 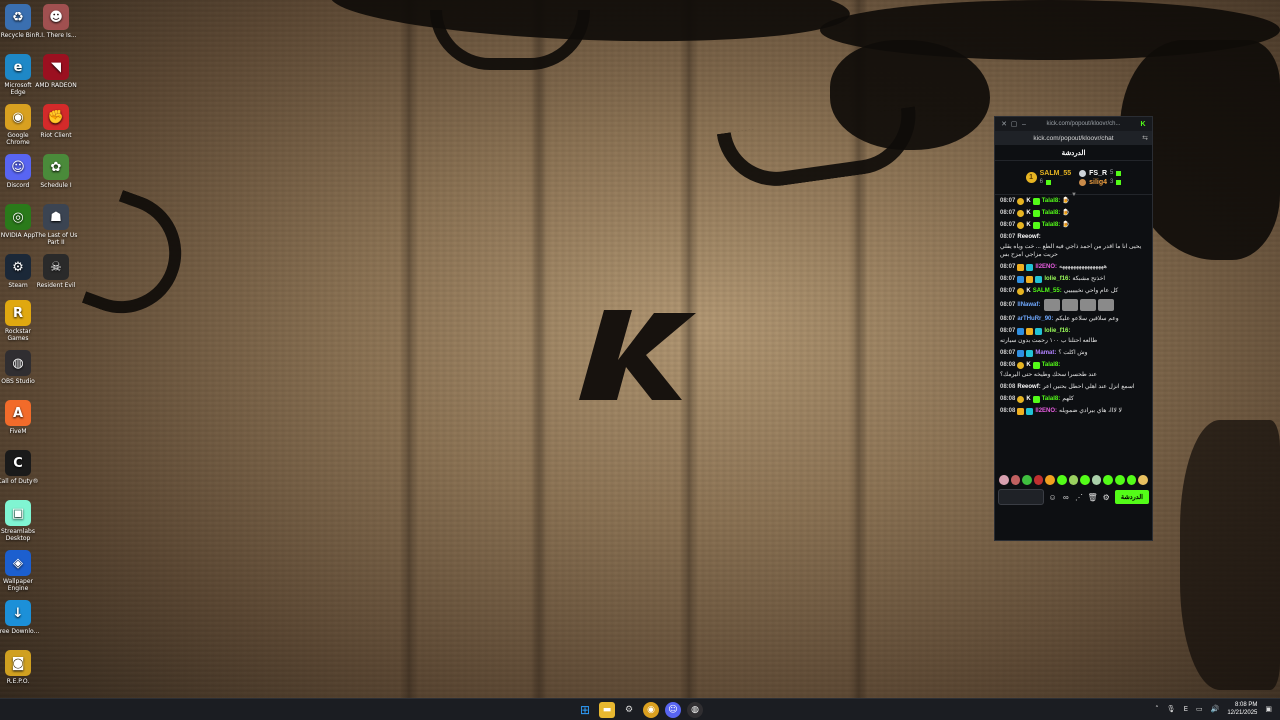 I want to click on file-explorer-icon: ▬, so click(x=607, y=710).